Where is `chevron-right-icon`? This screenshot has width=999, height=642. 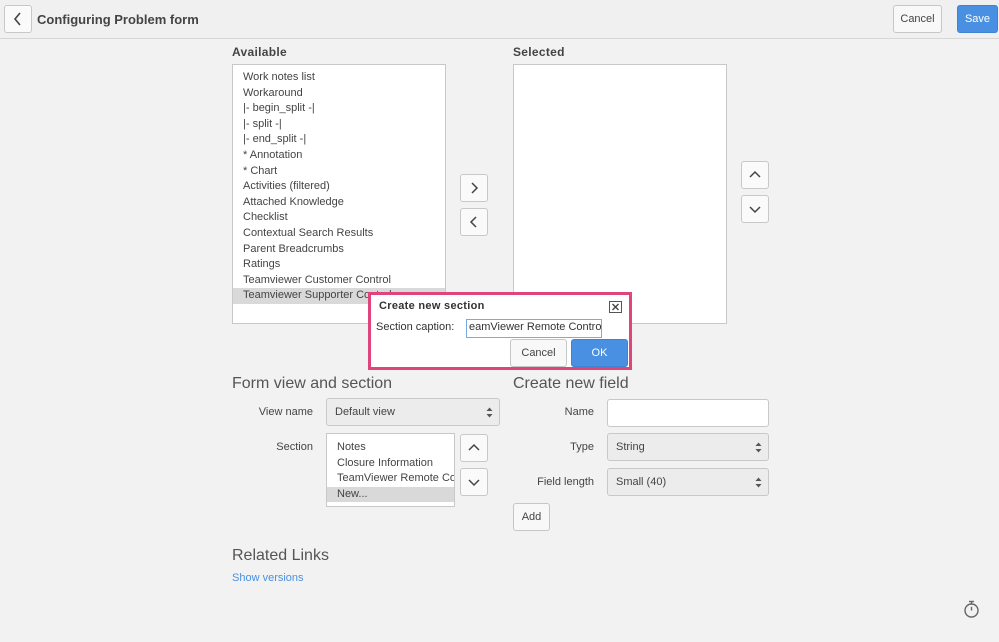
chevron-right-icon is located at coordinates (475, 188).